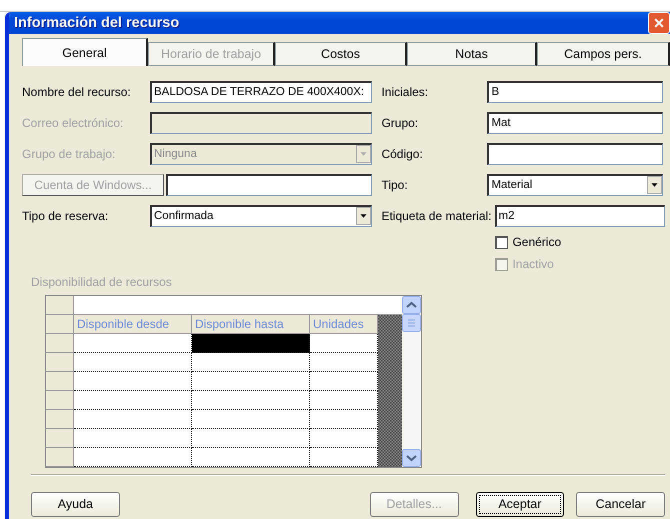  I want to click on checkbox-label: Genérico, so click(580, 242).